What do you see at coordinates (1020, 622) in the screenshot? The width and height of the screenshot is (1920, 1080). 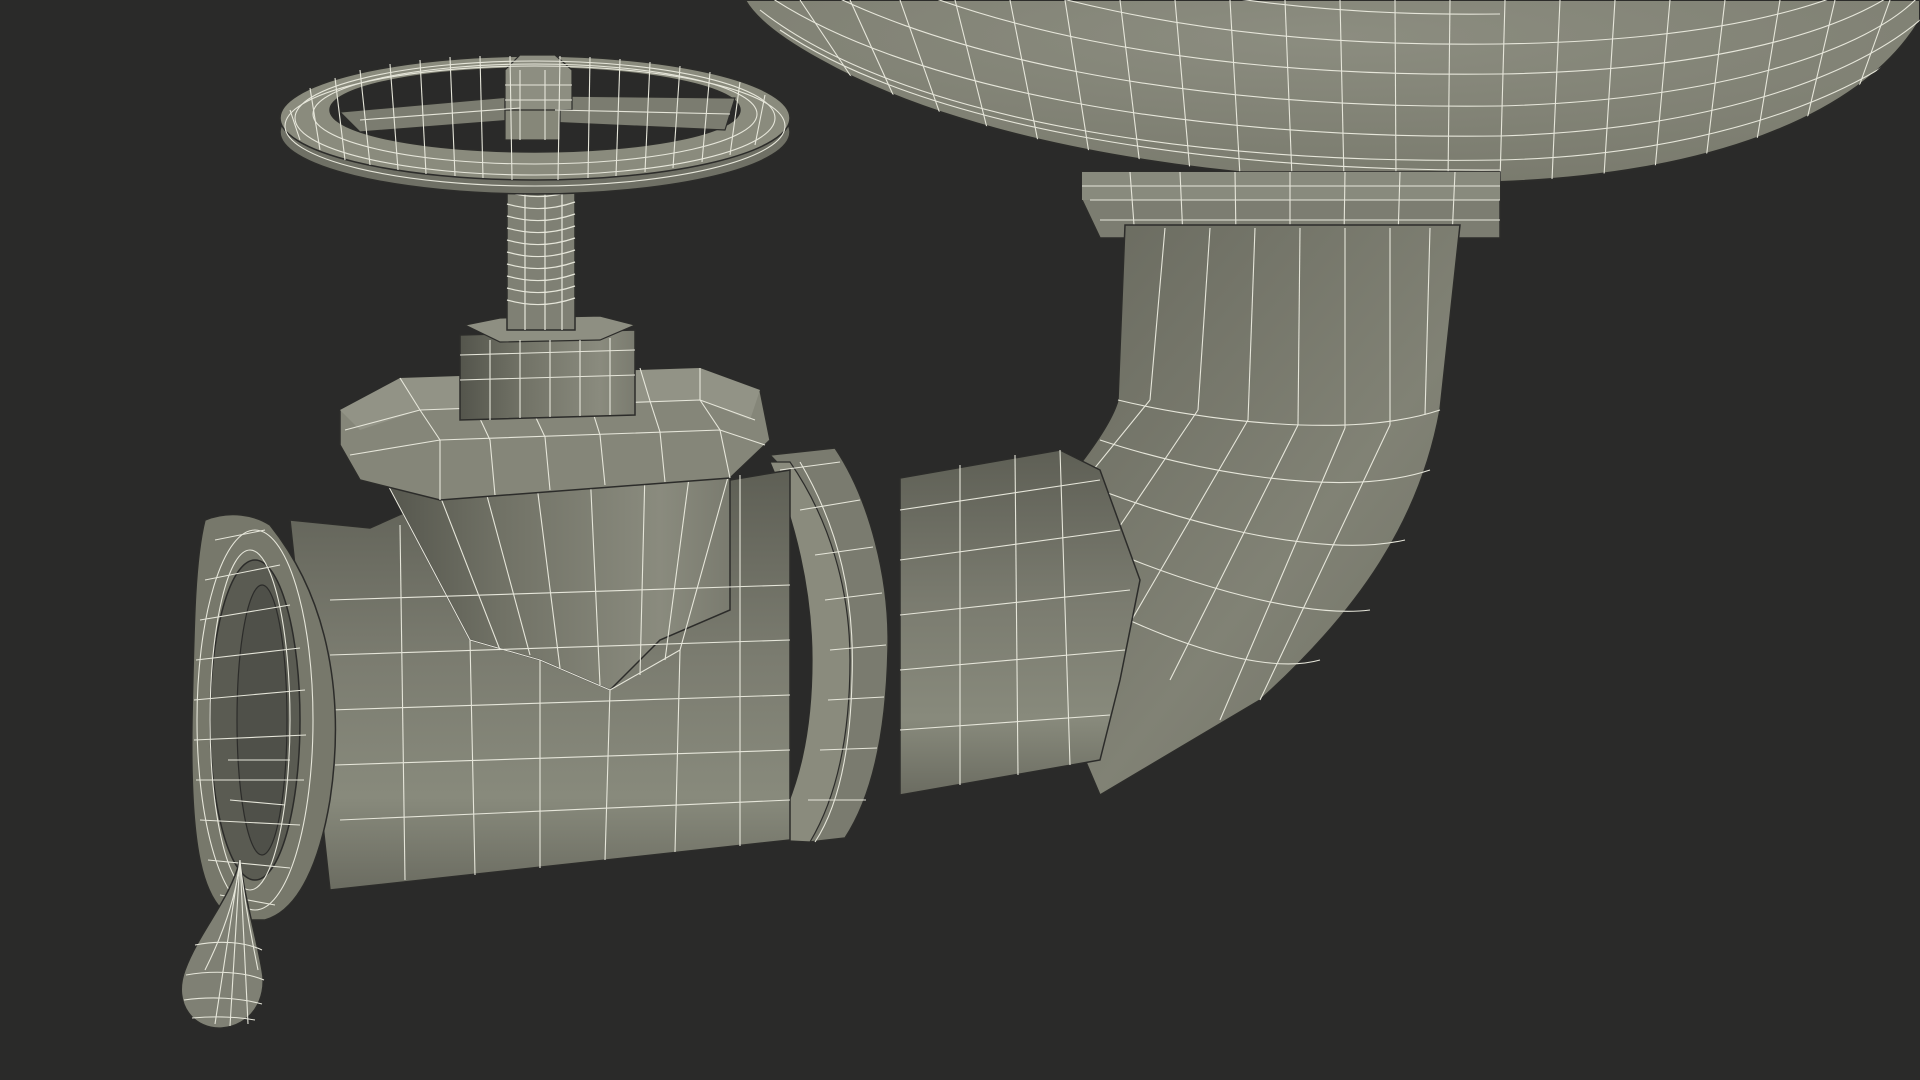 I see `main-pipe-right` at bounding box center [1020, 622].